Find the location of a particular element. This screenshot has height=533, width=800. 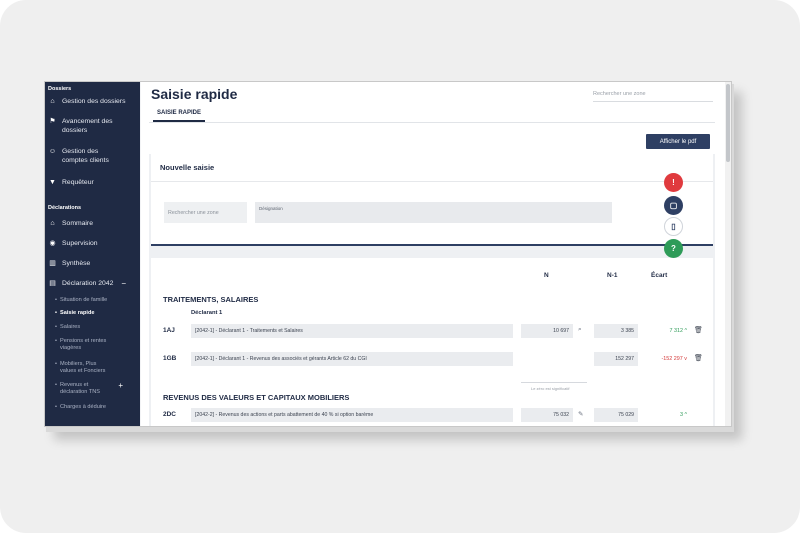

tab-saisie-rapide: SAISIE RAPIDE is located at coordinates (179, 116).